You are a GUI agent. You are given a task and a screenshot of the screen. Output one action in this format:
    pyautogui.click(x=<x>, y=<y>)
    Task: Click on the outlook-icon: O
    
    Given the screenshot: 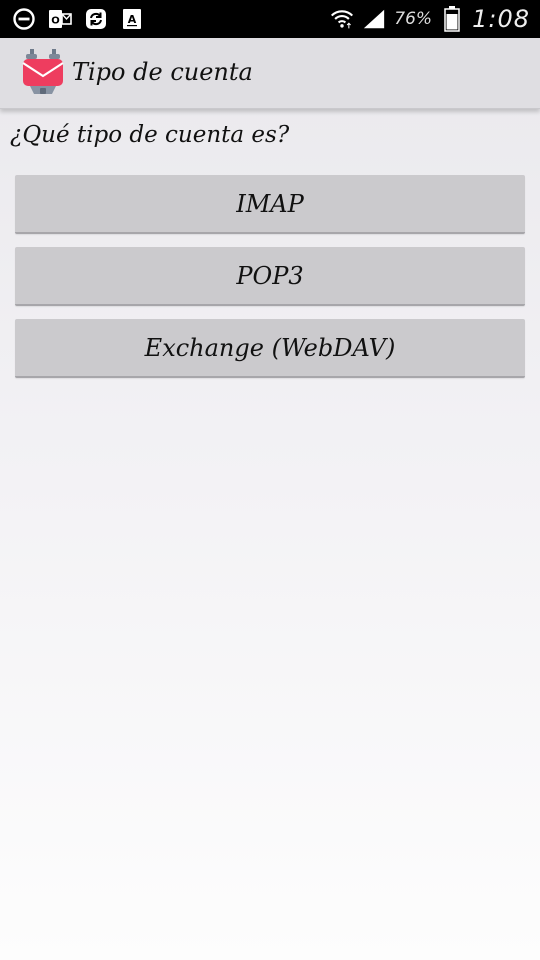 What is the action you would take?
    pyautogui.click(x=60, y=19)
    